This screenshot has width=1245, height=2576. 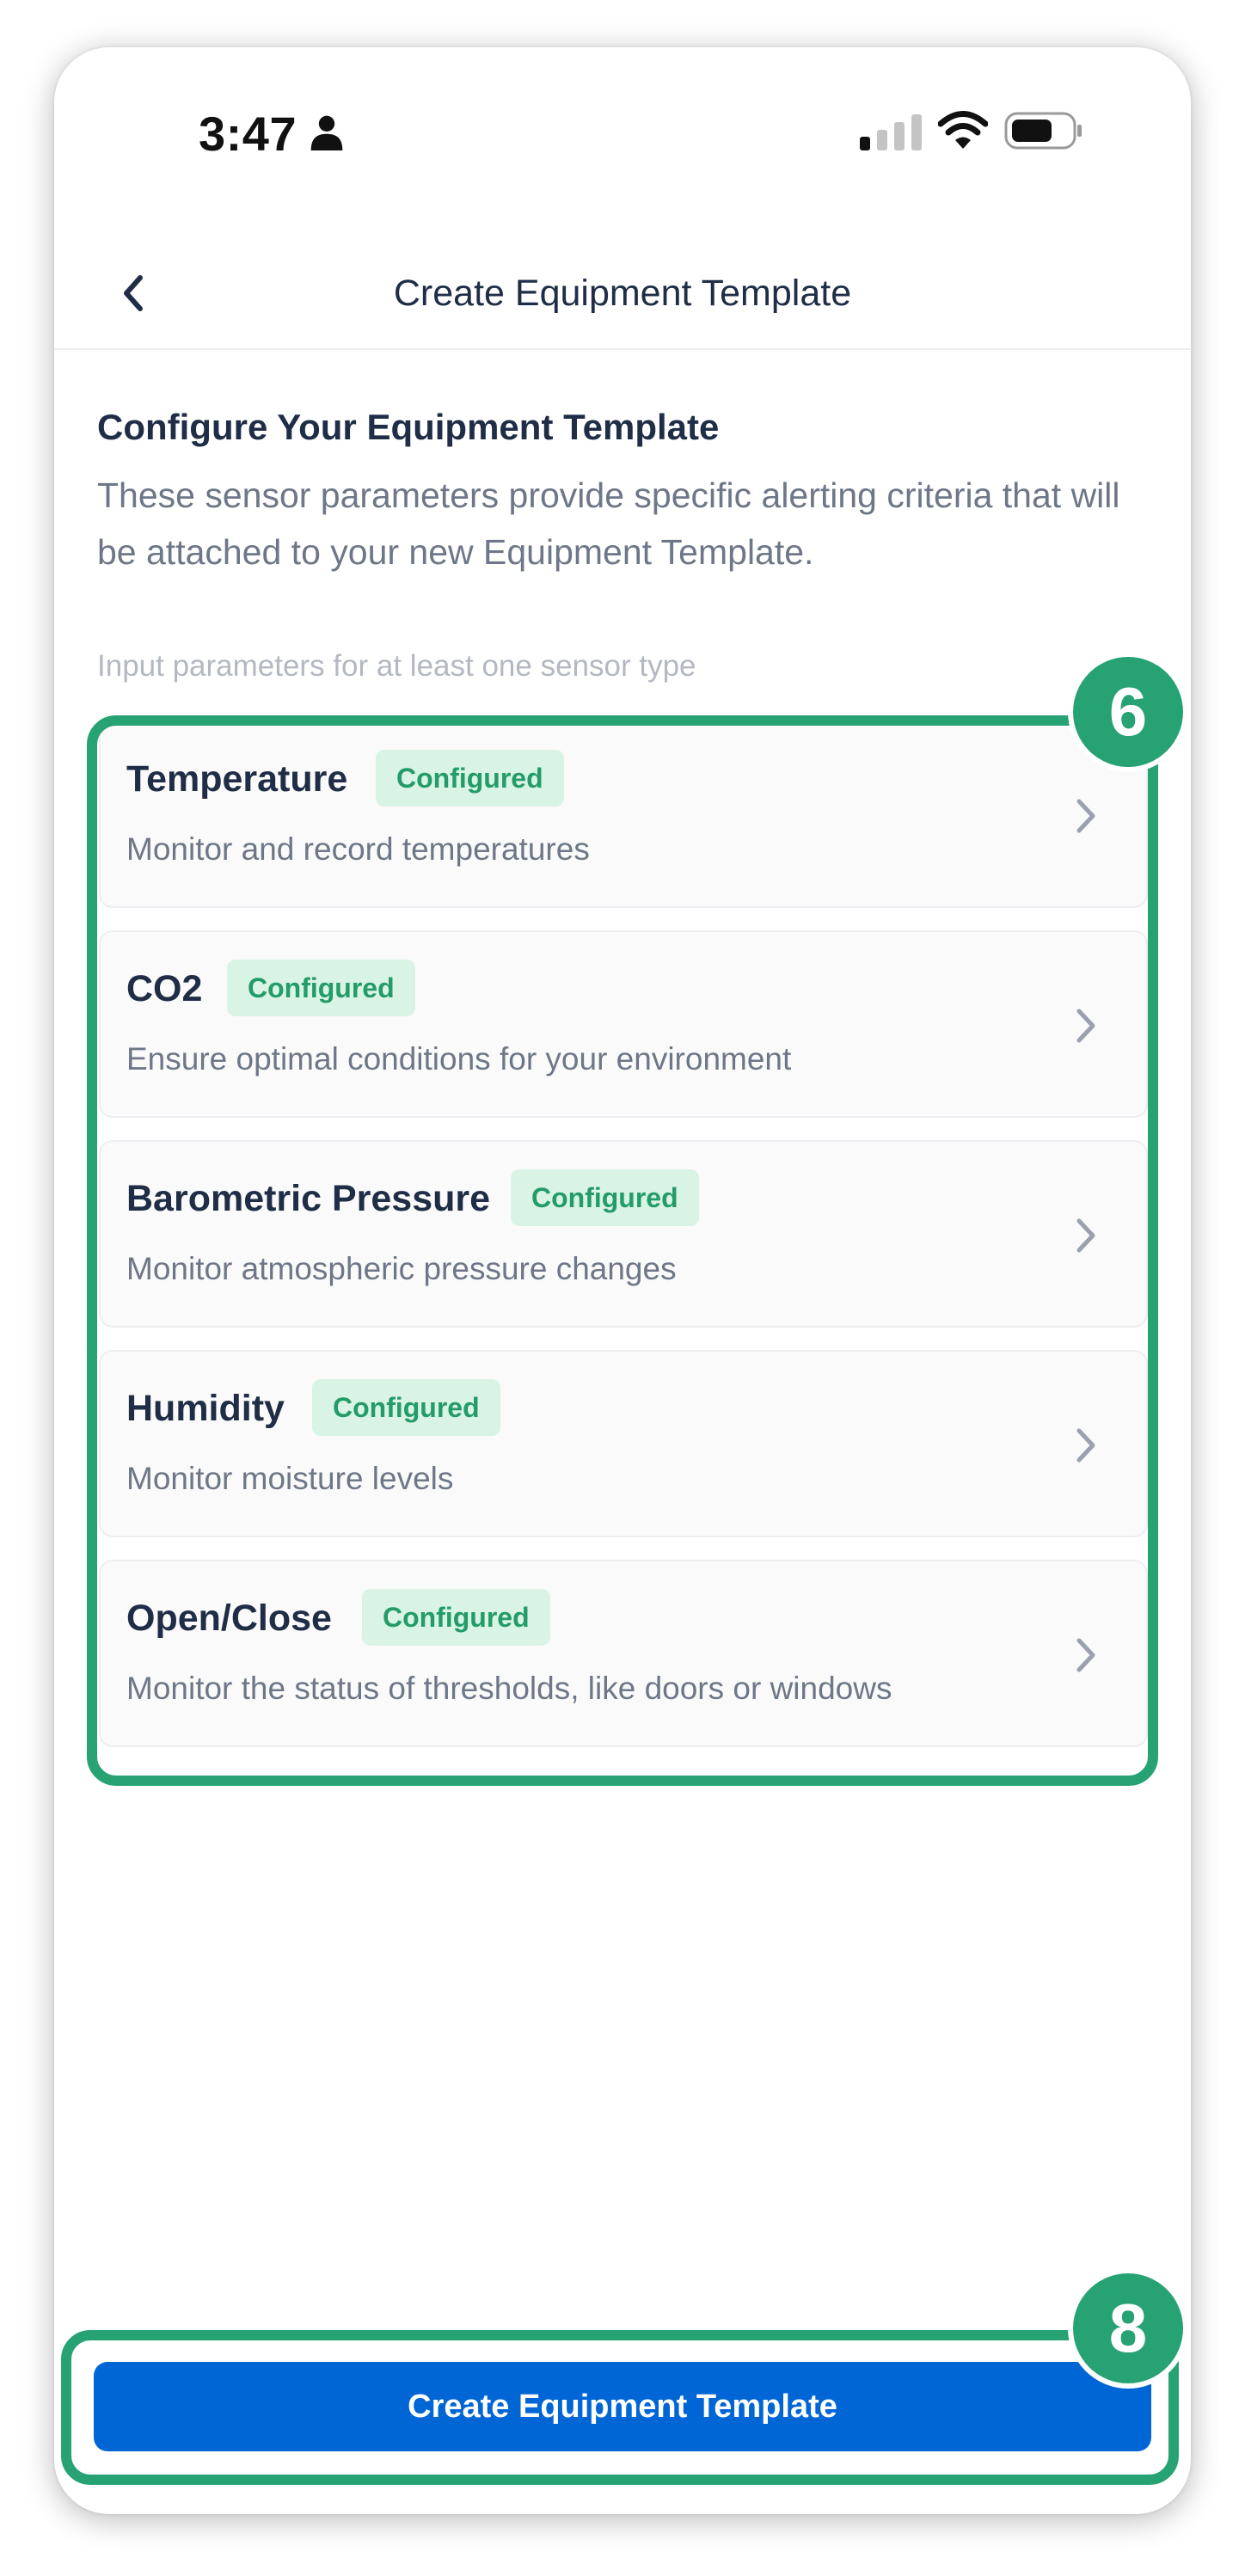 I want to click on create-equipment-template-button: Create Equipment Template, so click(x=622, y=2407).